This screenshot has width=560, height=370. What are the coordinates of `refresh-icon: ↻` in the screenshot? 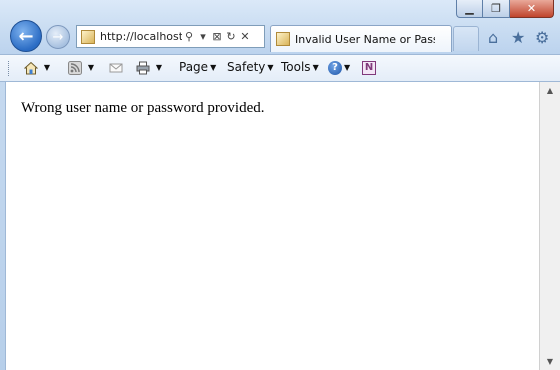 It's located at (231, 36).